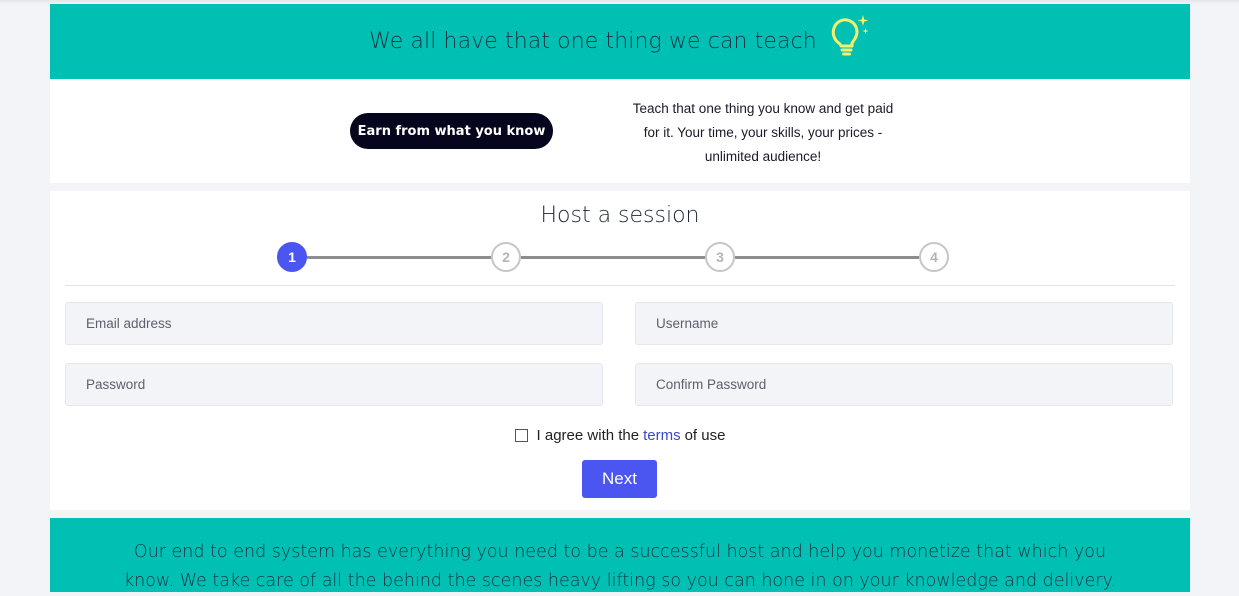  What do you see at coordinates (620, 285) in the screenshot?
I see `form-divider` at bounding box center [620, 285].